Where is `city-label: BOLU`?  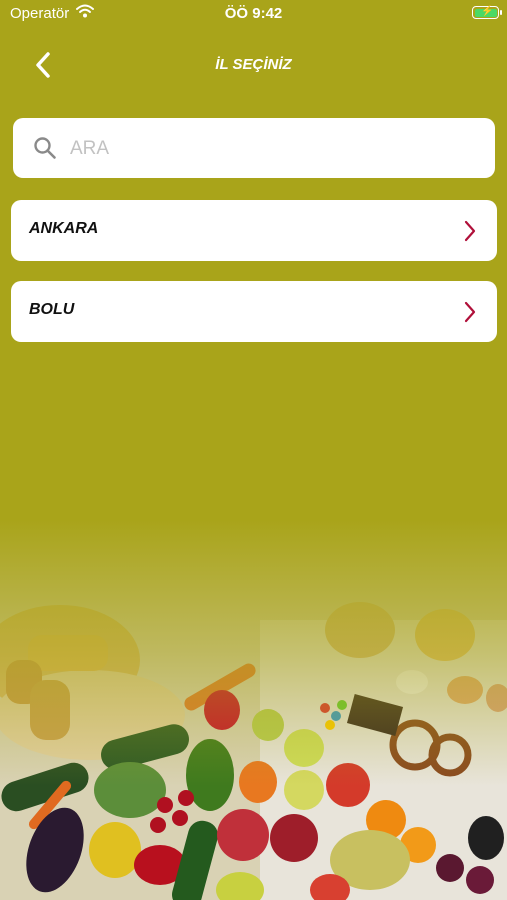
city-label: BOLU is located at coordinates (52, 309).